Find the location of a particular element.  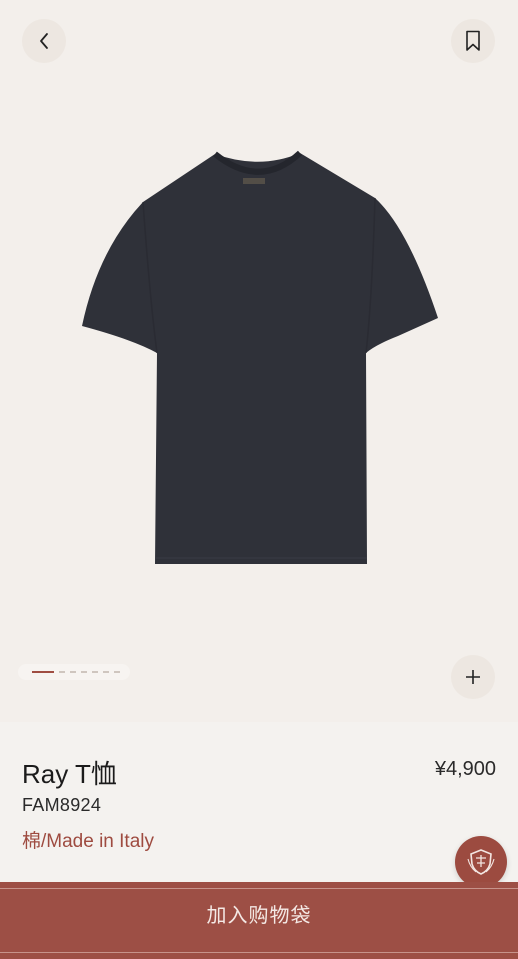

add-to-bag-button: 加入购物袋 is located at coordinates (259, 920).